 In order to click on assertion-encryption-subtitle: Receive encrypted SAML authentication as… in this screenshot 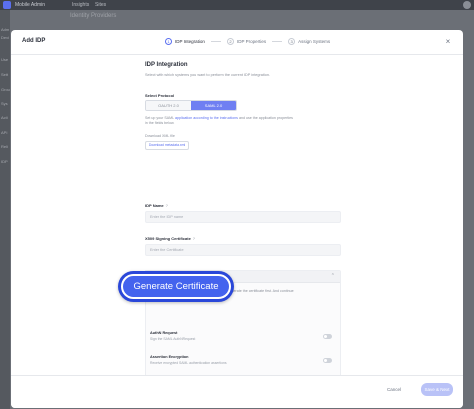, I will do `click(188, 363)`.